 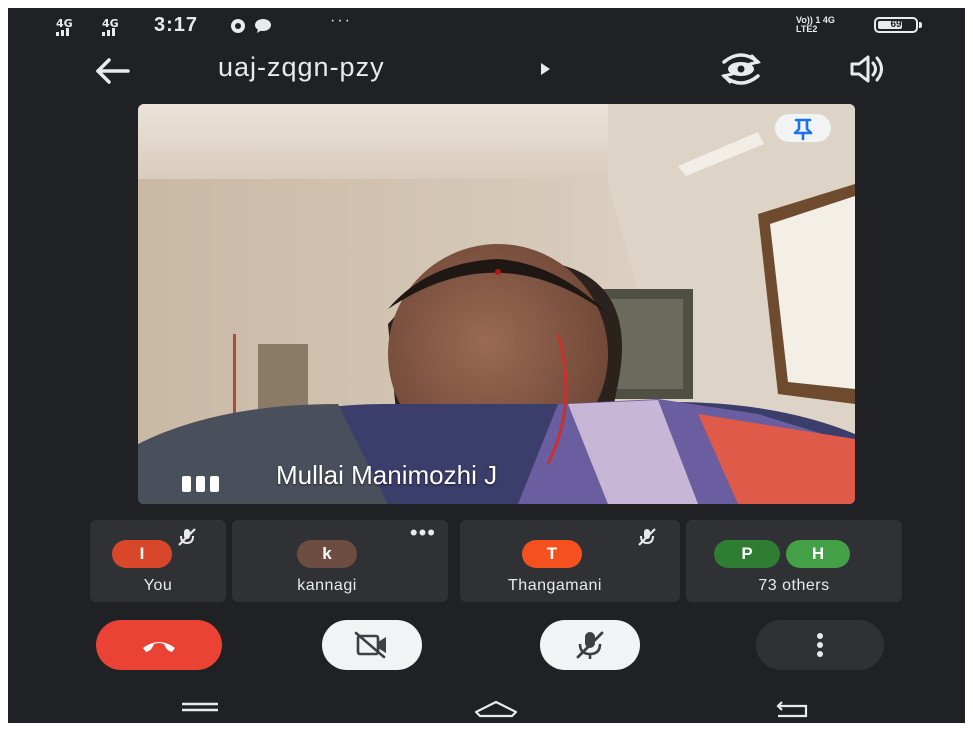 I want to click on participant-tile-others: P H 73 others, so click(x=794, y=561).